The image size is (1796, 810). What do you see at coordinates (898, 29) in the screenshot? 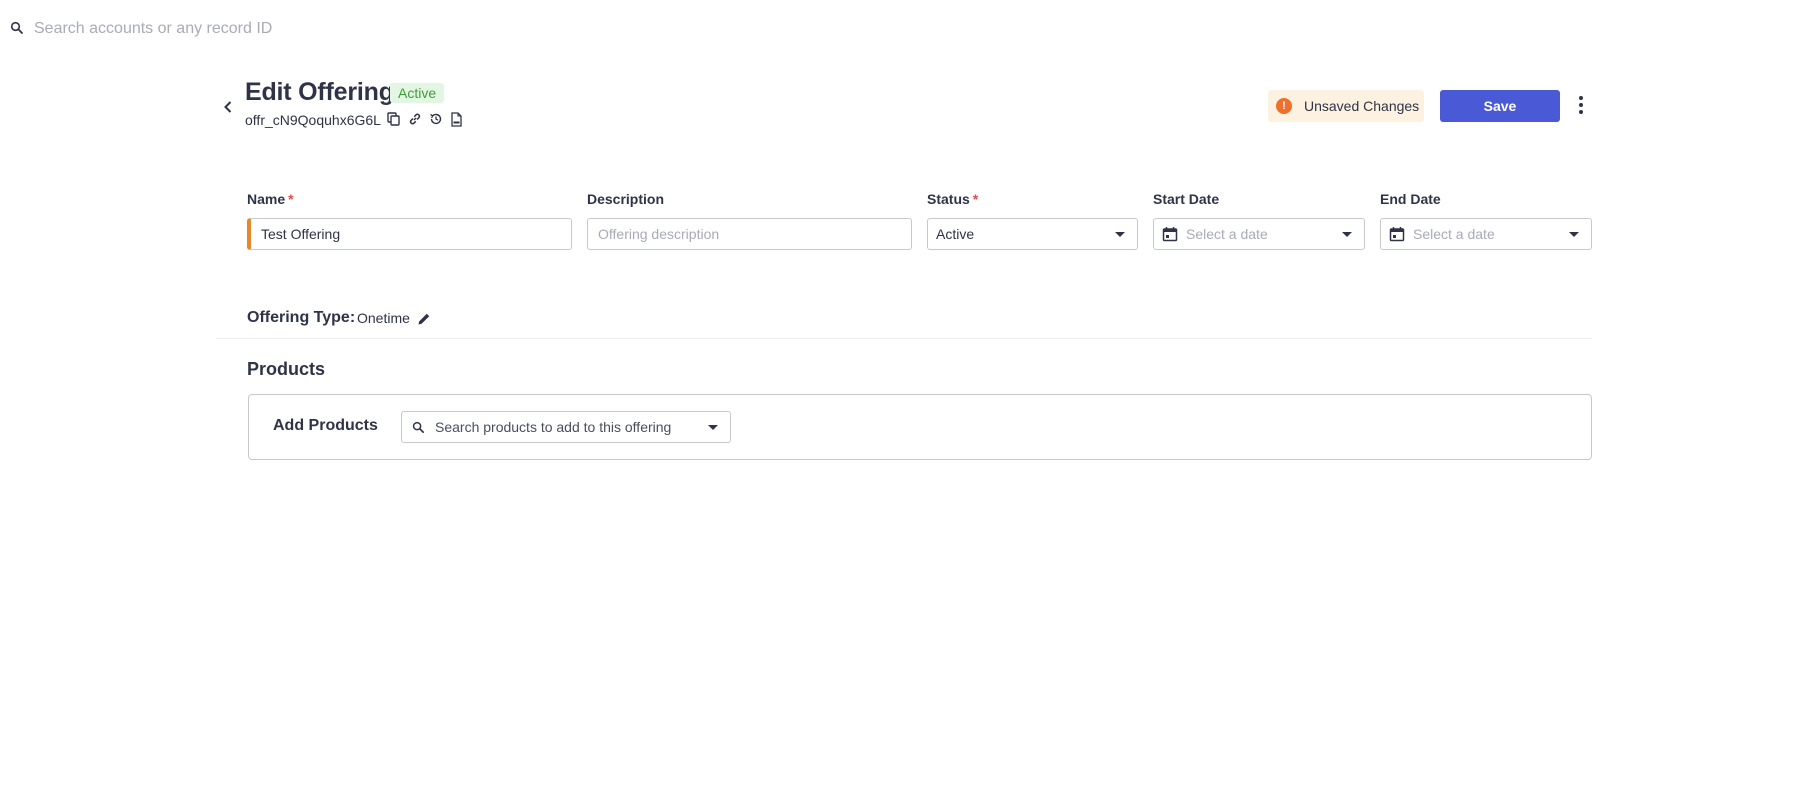
I see `top-search-bar` at bounding box center [898, 29].